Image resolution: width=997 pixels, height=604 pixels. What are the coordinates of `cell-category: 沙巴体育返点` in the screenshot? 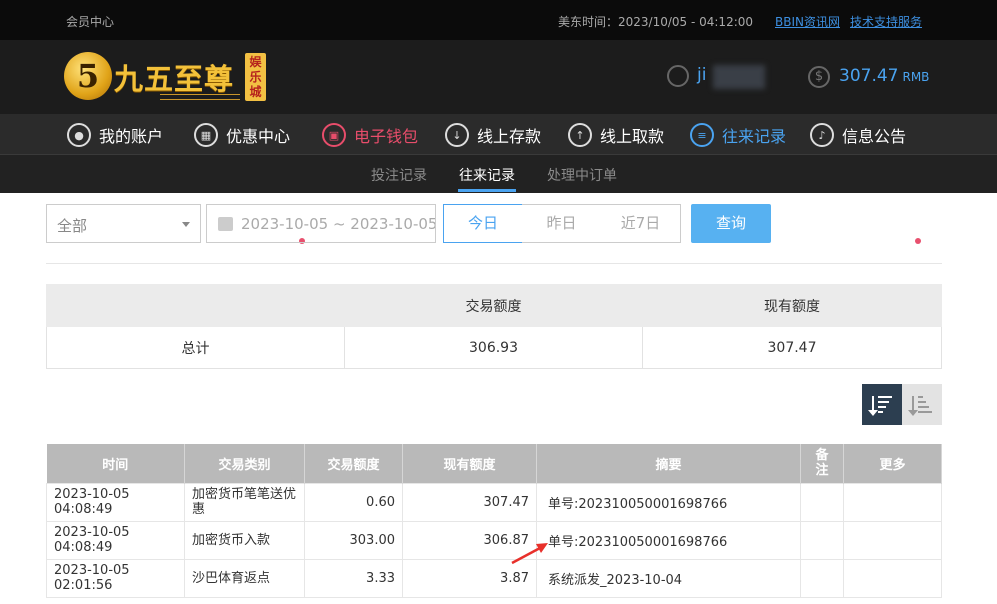 It's located at (244, 578).